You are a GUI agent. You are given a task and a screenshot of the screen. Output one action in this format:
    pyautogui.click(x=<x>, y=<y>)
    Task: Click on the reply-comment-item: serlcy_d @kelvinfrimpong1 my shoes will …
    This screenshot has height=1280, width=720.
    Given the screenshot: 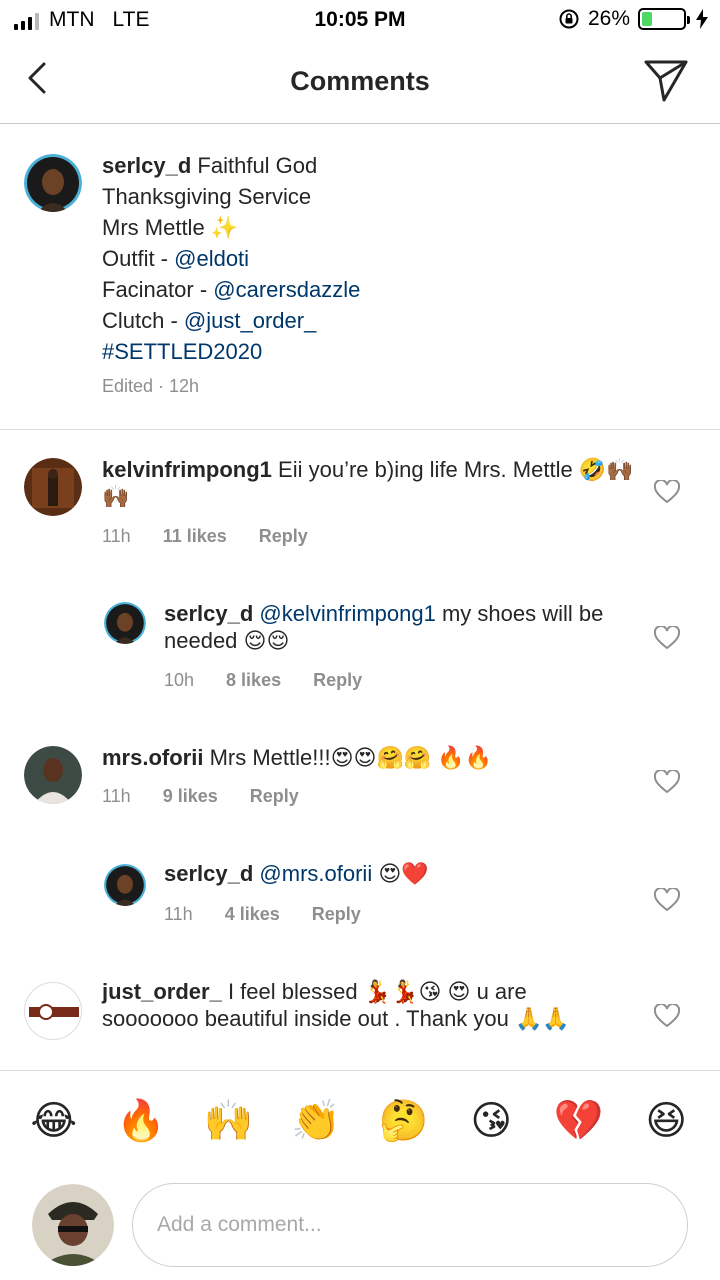 What is the action you would take?
    pyautogui.click(x=360, y=645)
    